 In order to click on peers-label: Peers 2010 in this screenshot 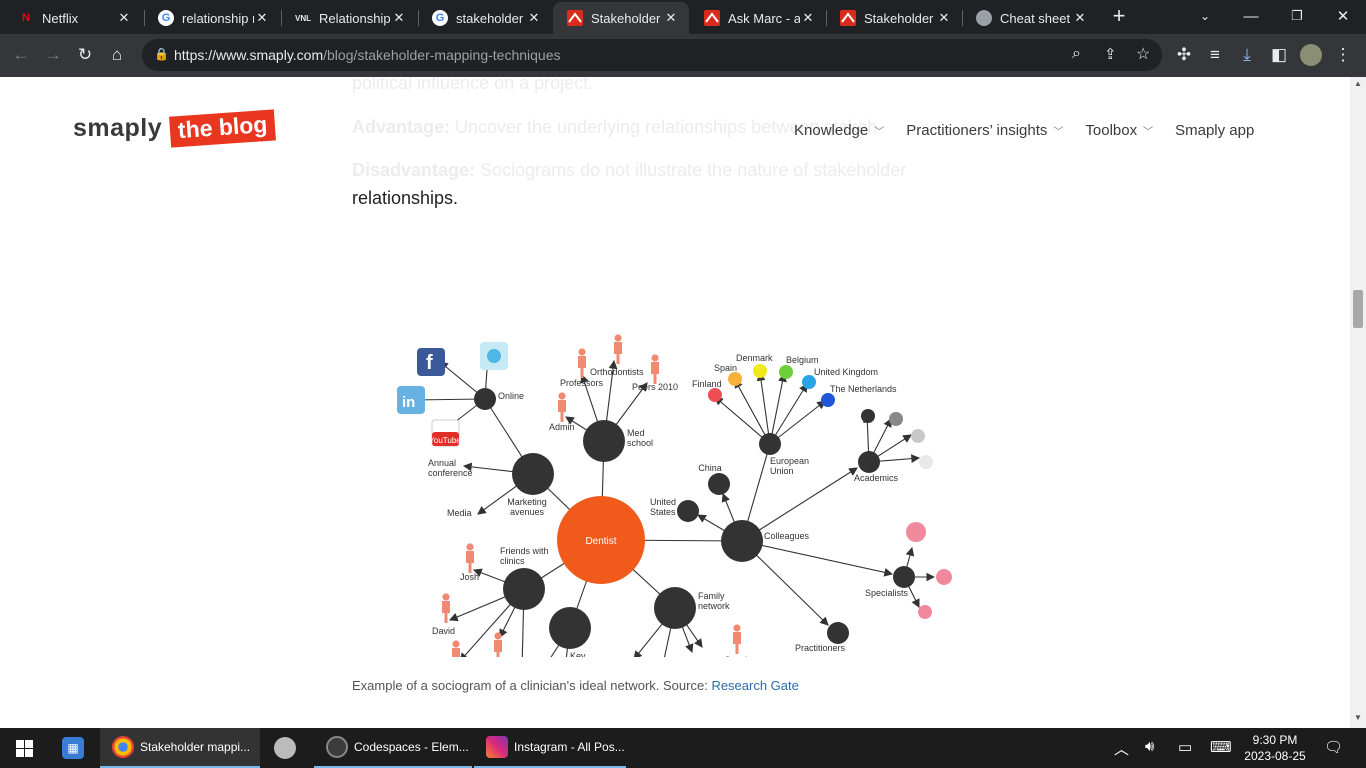, I will do `click(655, 387)`.